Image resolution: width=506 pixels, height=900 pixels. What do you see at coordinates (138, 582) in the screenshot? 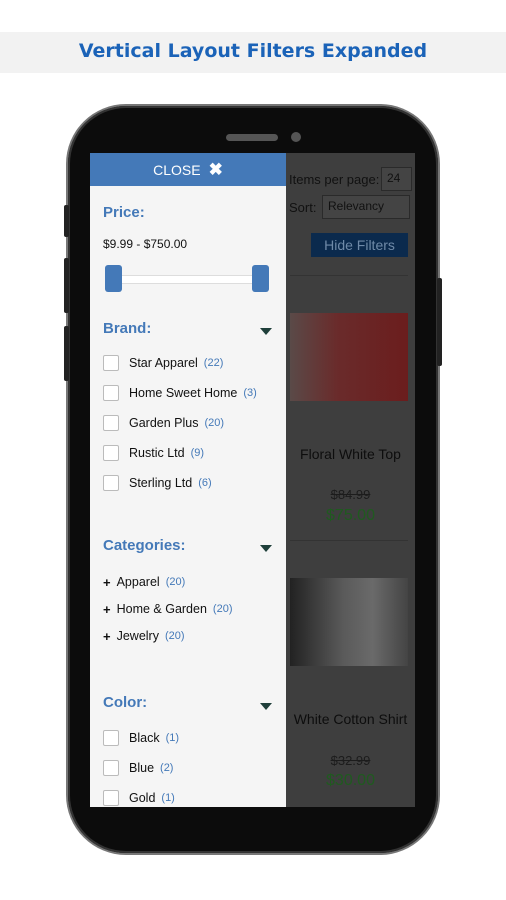
I see `option-label: Apparel` at bounding box center [138, 582].